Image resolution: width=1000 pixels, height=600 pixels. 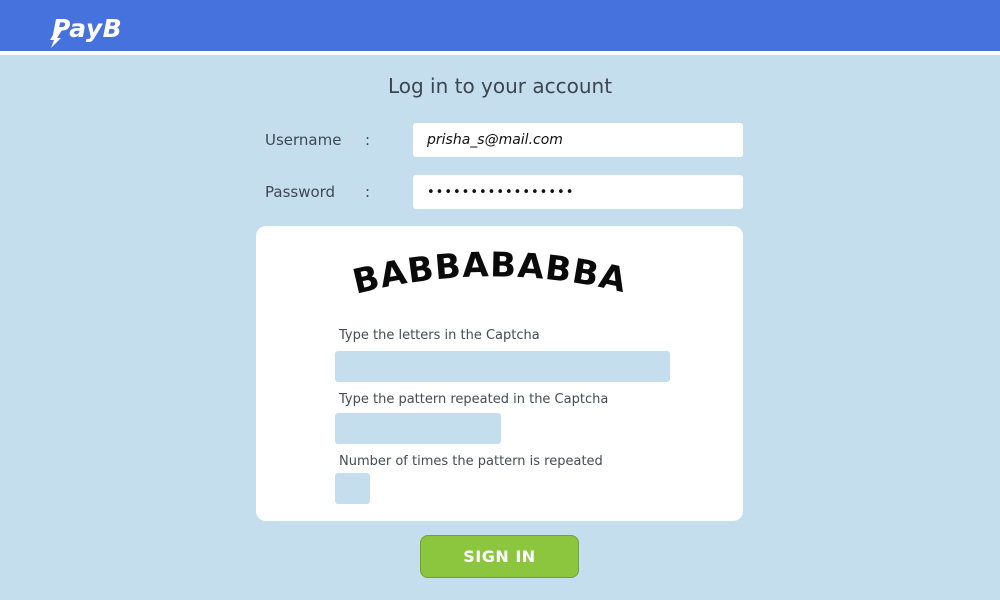 I want to click on svg-text: BABBABABBA, so click(x=491, y=276).